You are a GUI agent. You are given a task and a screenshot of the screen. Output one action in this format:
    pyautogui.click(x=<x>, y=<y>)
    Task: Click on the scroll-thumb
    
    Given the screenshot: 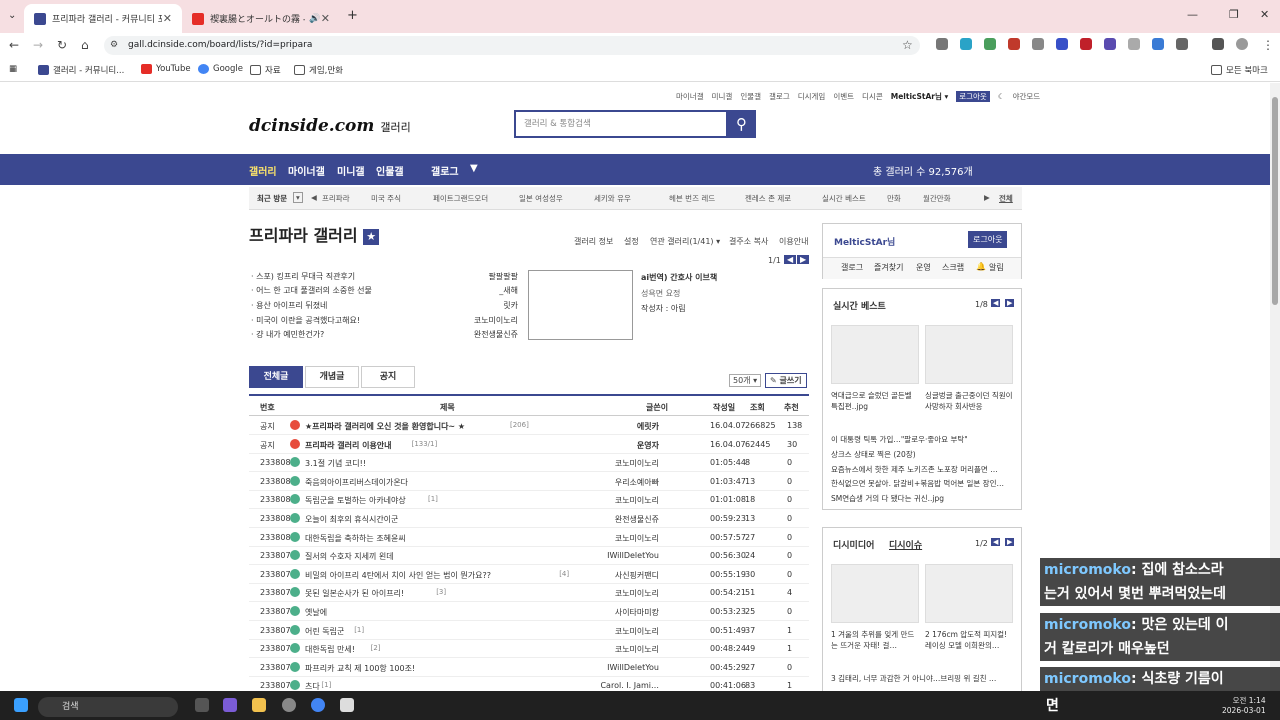 What is the action you would take?
    pyautogui.click(x=1275, y=201)
    